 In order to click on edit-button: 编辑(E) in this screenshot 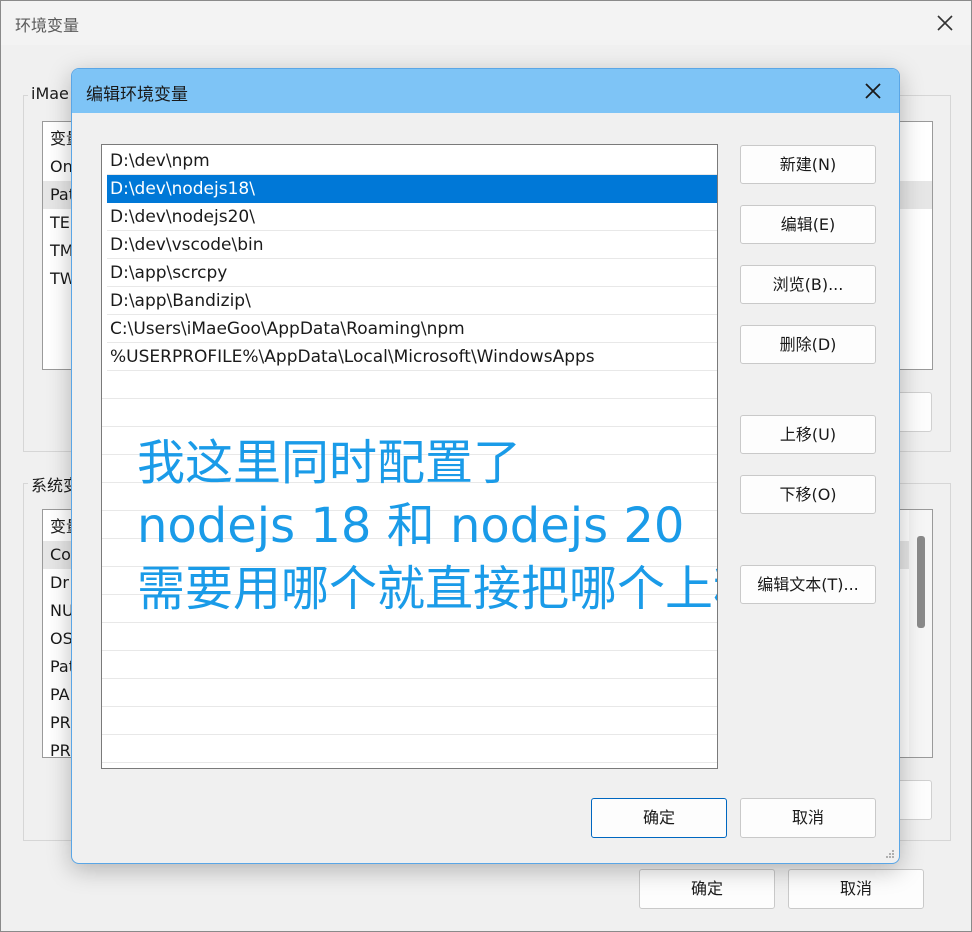, I will do `click(808, 224)`.